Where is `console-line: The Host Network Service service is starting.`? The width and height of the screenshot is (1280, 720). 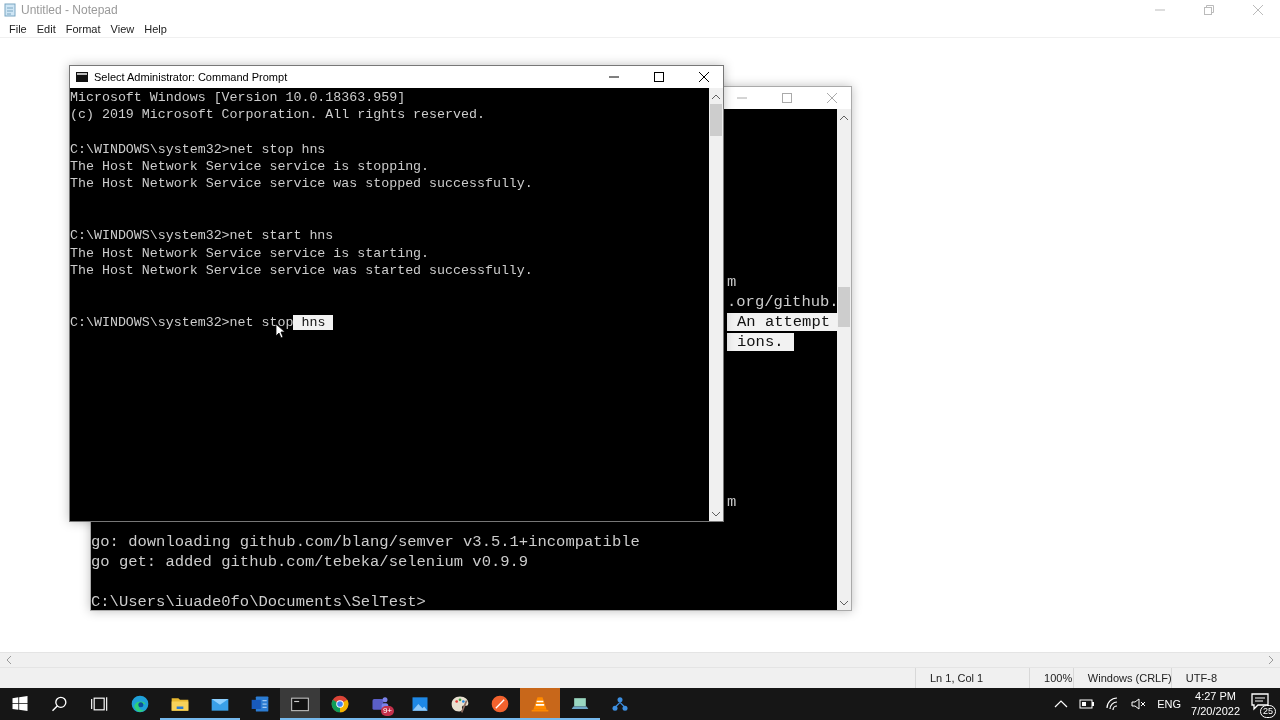
console-line: The Host Network Service service is starting. is located at coordinates (250, 253).